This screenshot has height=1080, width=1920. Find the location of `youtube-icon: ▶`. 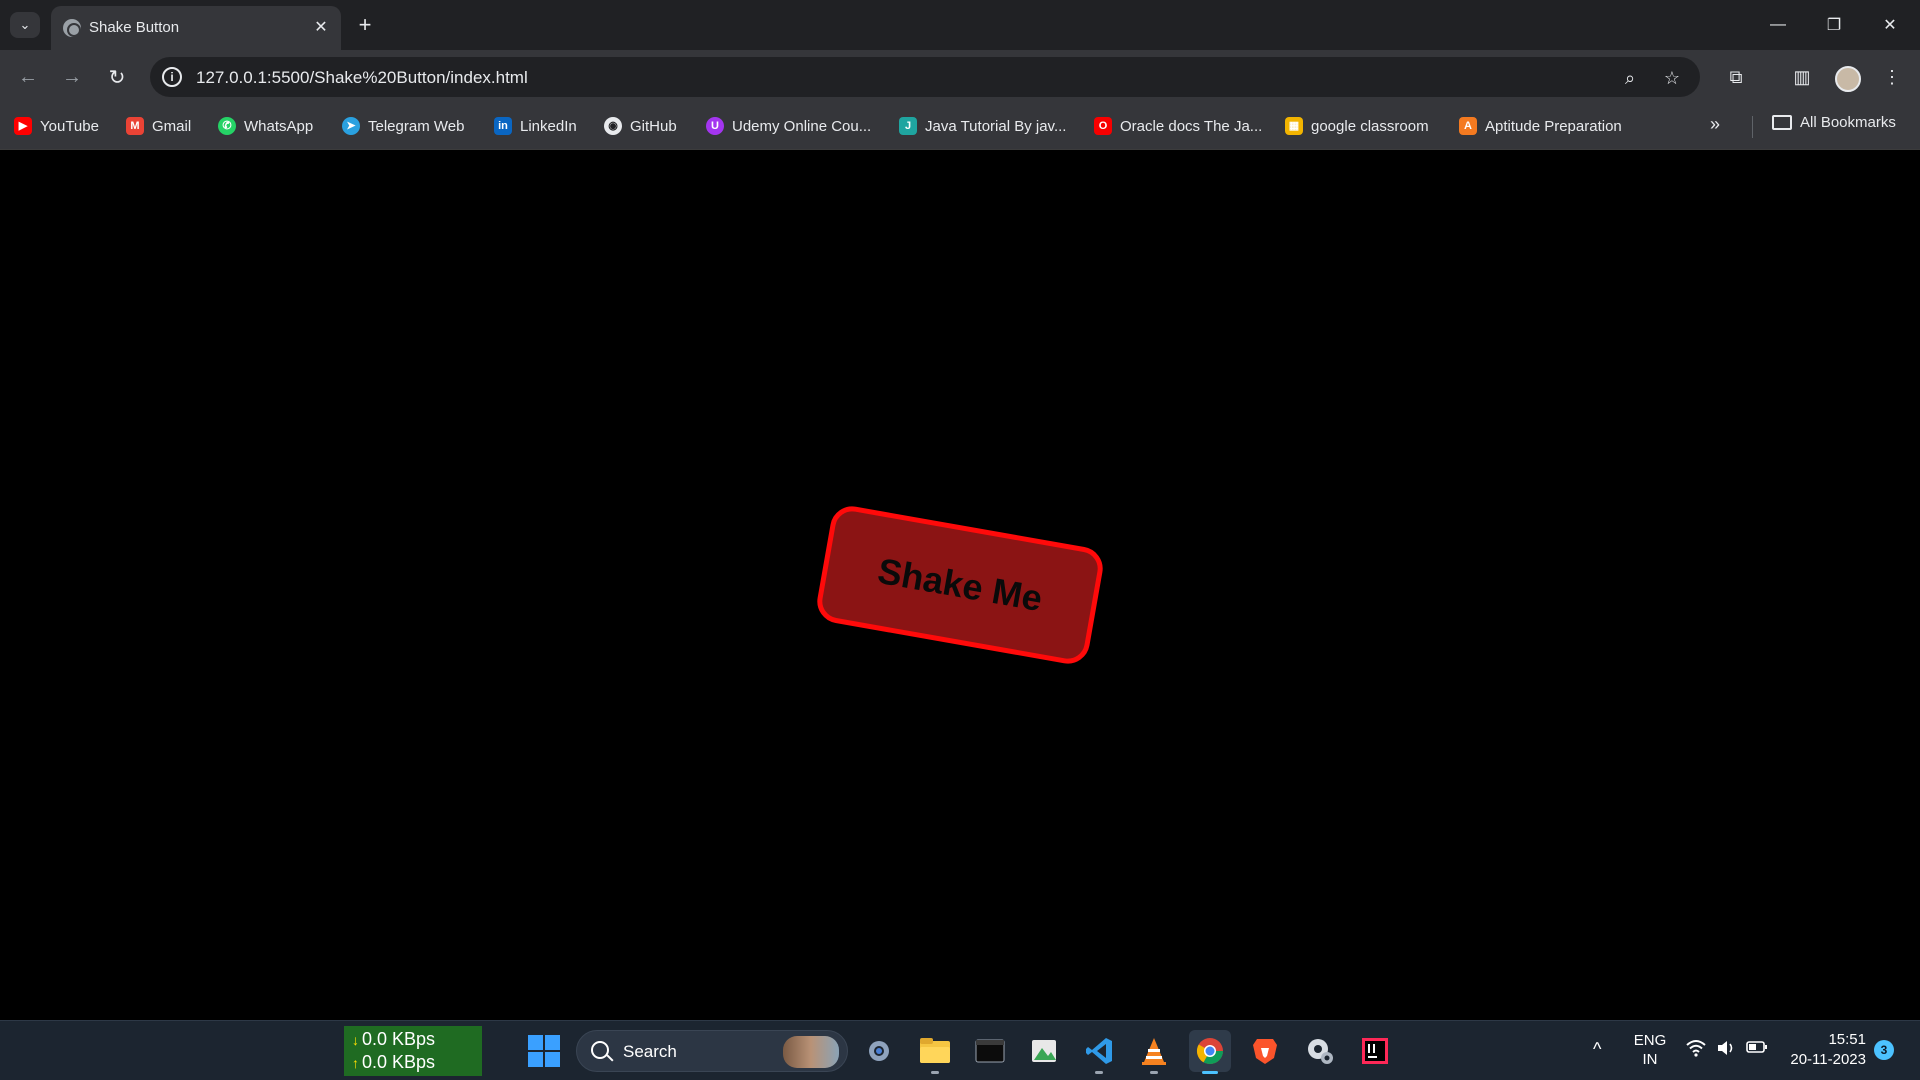

youtube-icon: ▶ is located at coordinates (23, 126).